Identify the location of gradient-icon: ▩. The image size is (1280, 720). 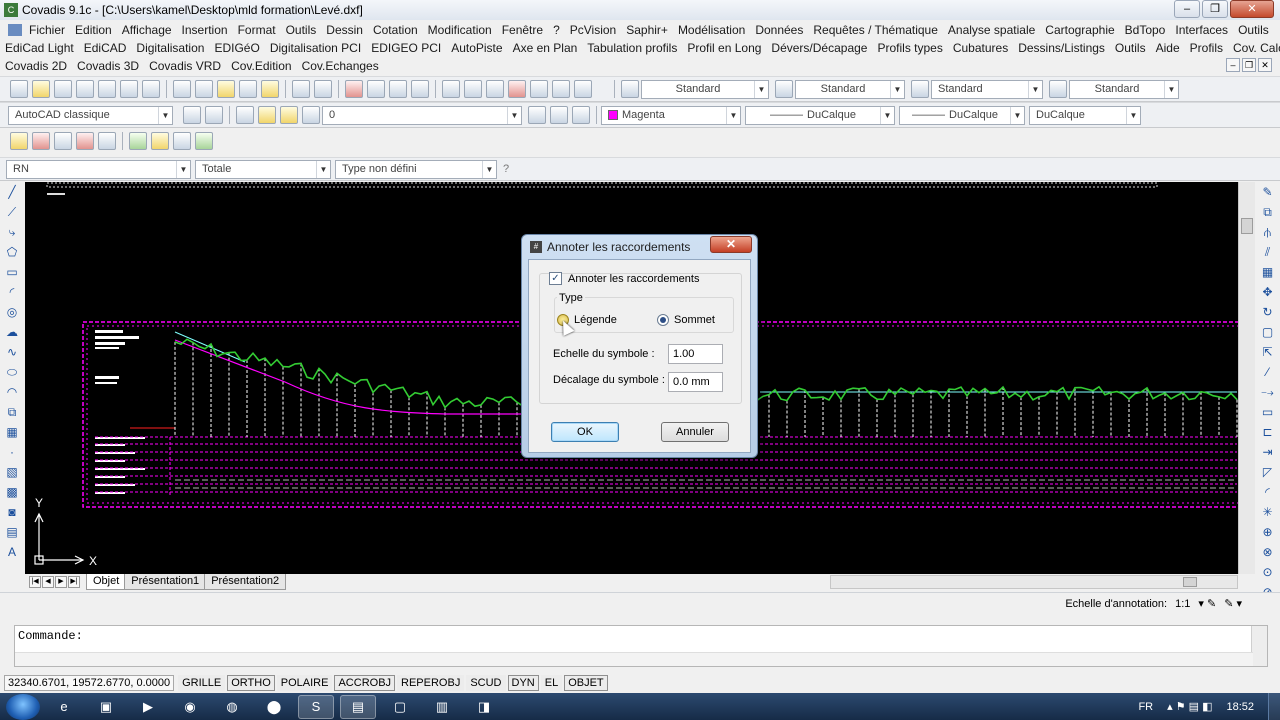
(12, 492).